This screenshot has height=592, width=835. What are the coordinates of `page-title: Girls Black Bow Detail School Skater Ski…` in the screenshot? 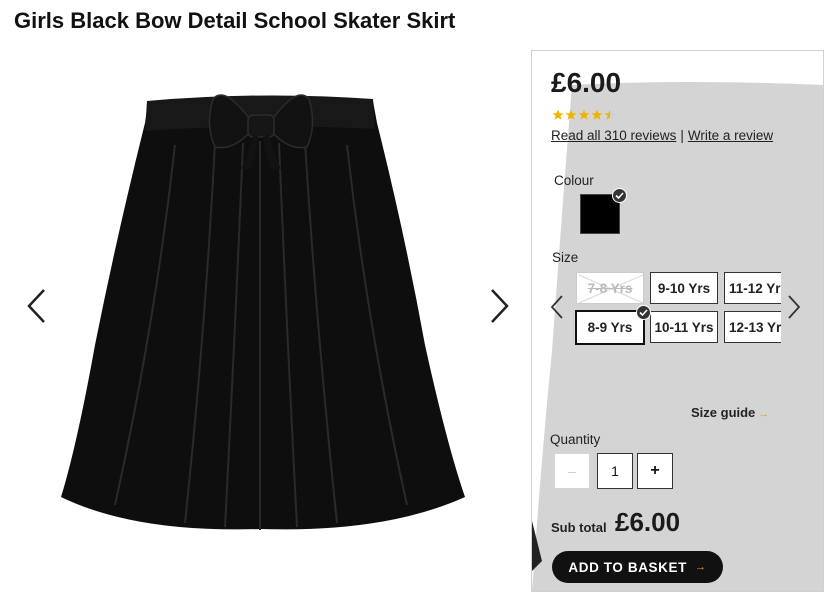 It's located at (235, 20).